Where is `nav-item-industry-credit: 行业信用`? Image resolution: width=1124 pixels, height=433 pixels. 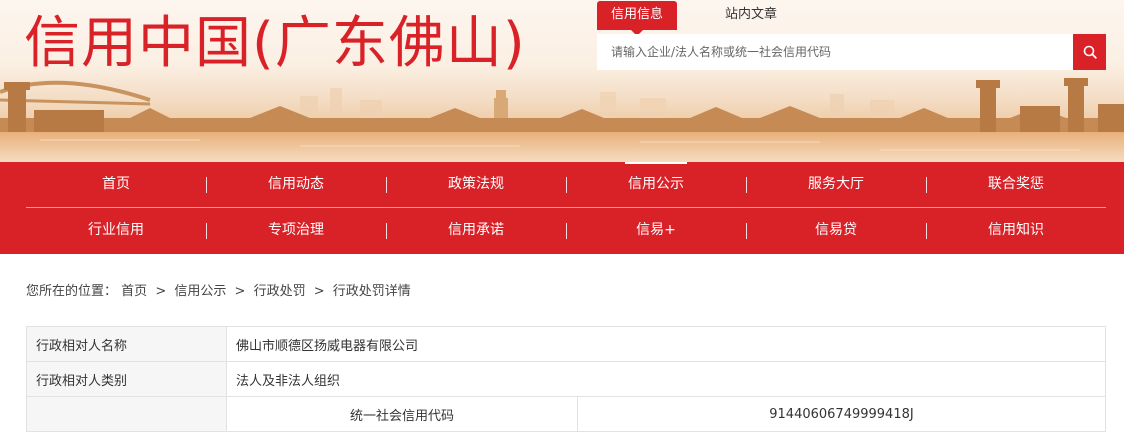 nav-item-industry-credit: 行业信用 is located at coordinates (116, 230).